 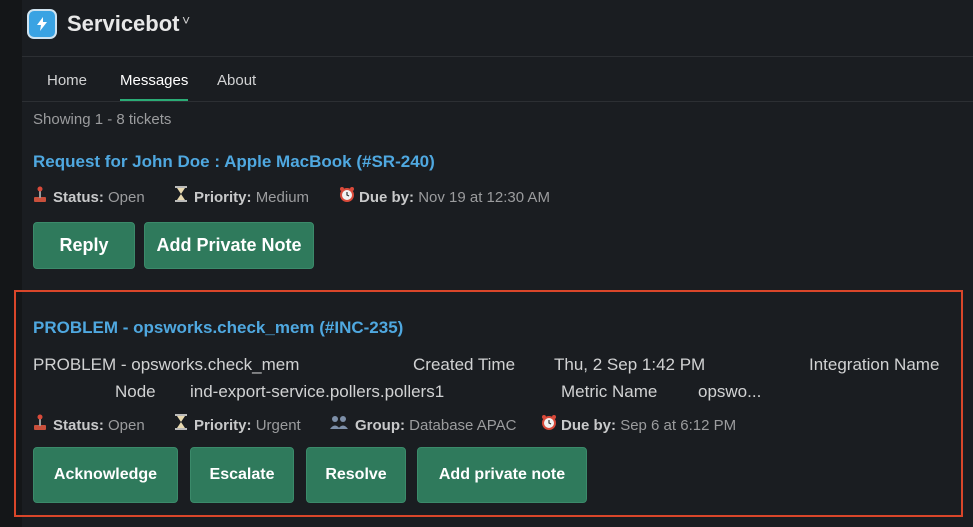 What do you see at coordinates (502, 475) in the screenshot?
I see `add-private-note-button: Add private note` at bounding box center [502, 475].